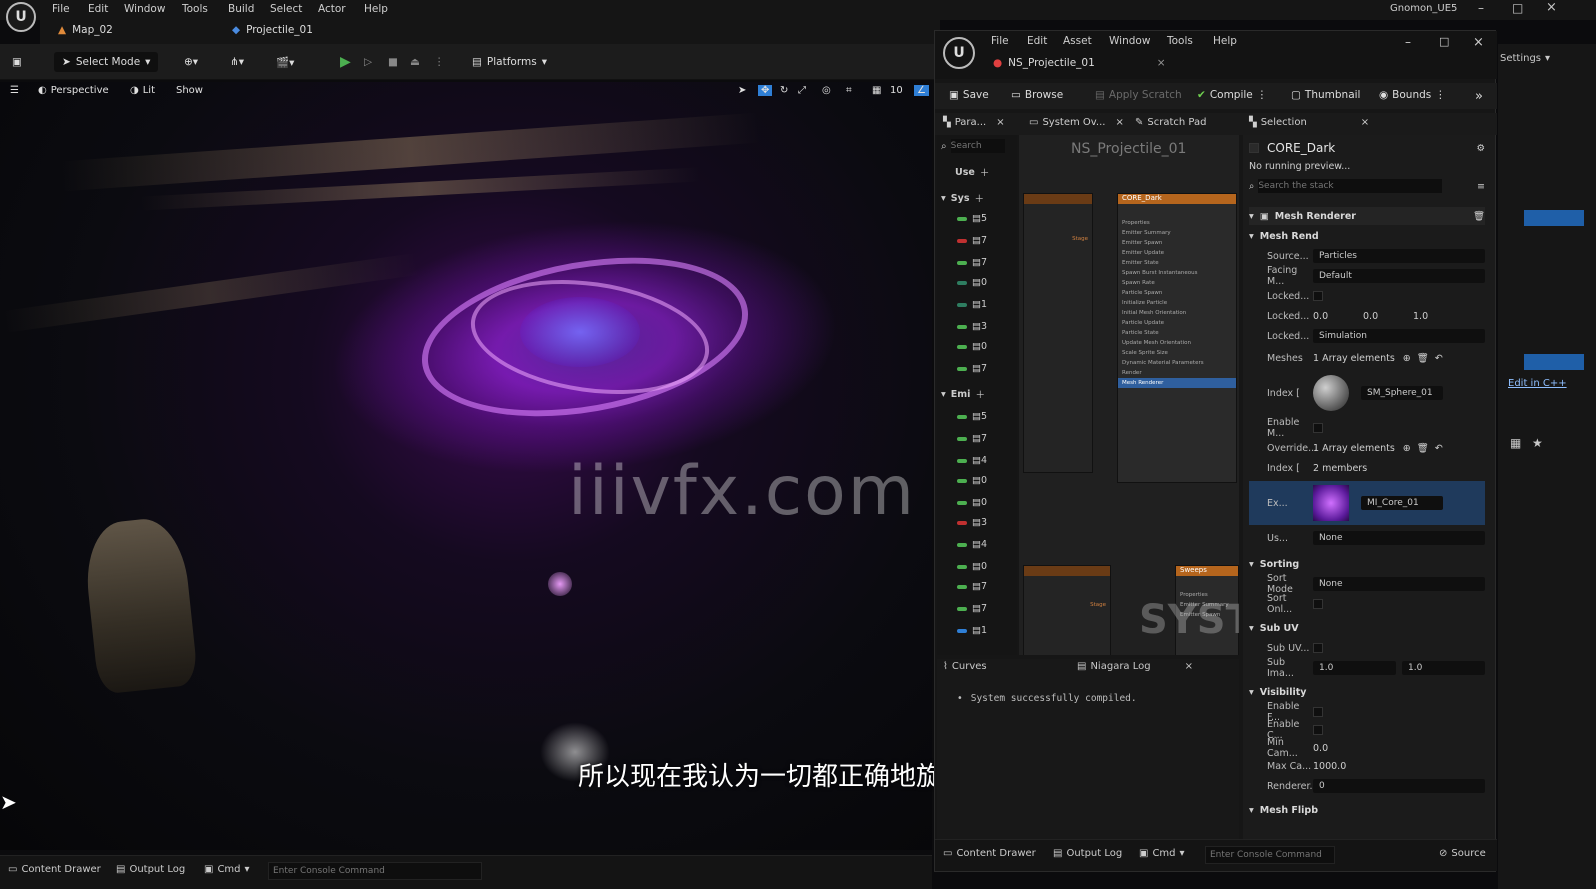 The height and width of the screenshot is (889, 1596). Describe the element at coordinates (1399, 256) in the screenshot. I see `source-mode-dropdown: Particles` at that location.